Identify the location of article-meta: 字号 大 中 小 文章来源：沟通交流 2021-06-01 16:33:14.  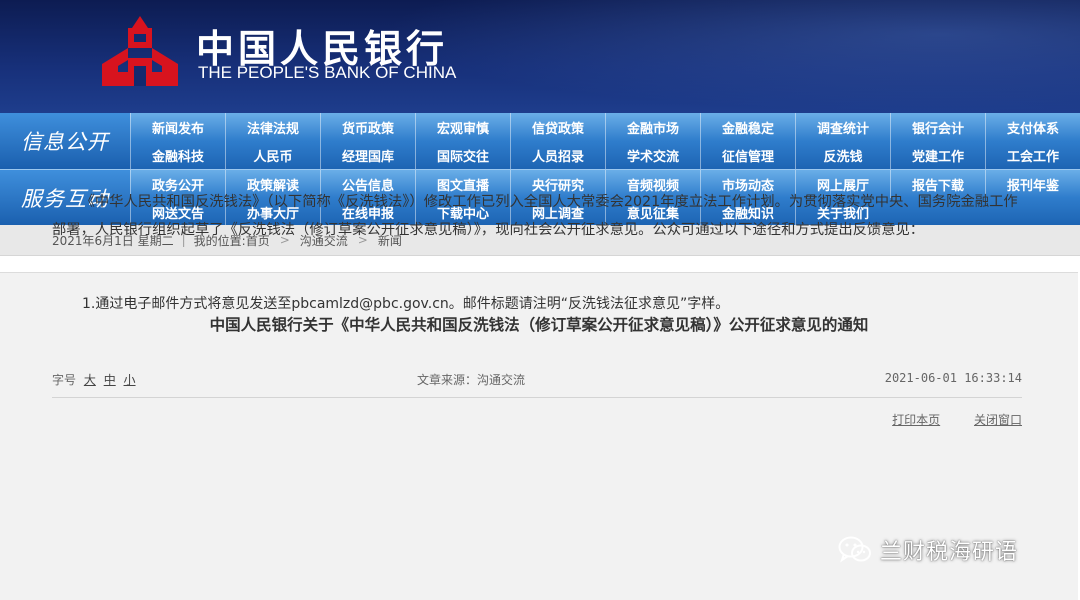
(537, 382).